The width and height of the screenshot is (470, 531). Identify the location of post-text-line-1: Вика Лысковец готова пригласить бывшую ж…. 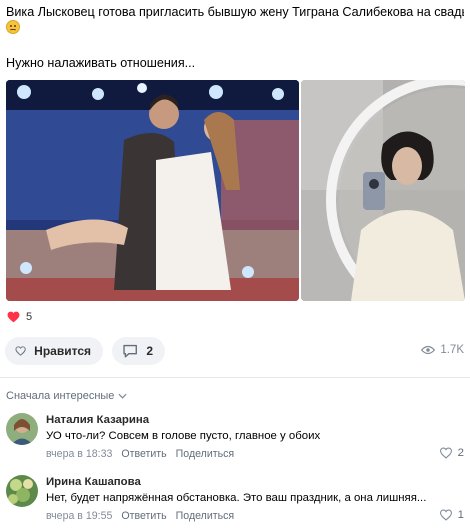
(235, 12).